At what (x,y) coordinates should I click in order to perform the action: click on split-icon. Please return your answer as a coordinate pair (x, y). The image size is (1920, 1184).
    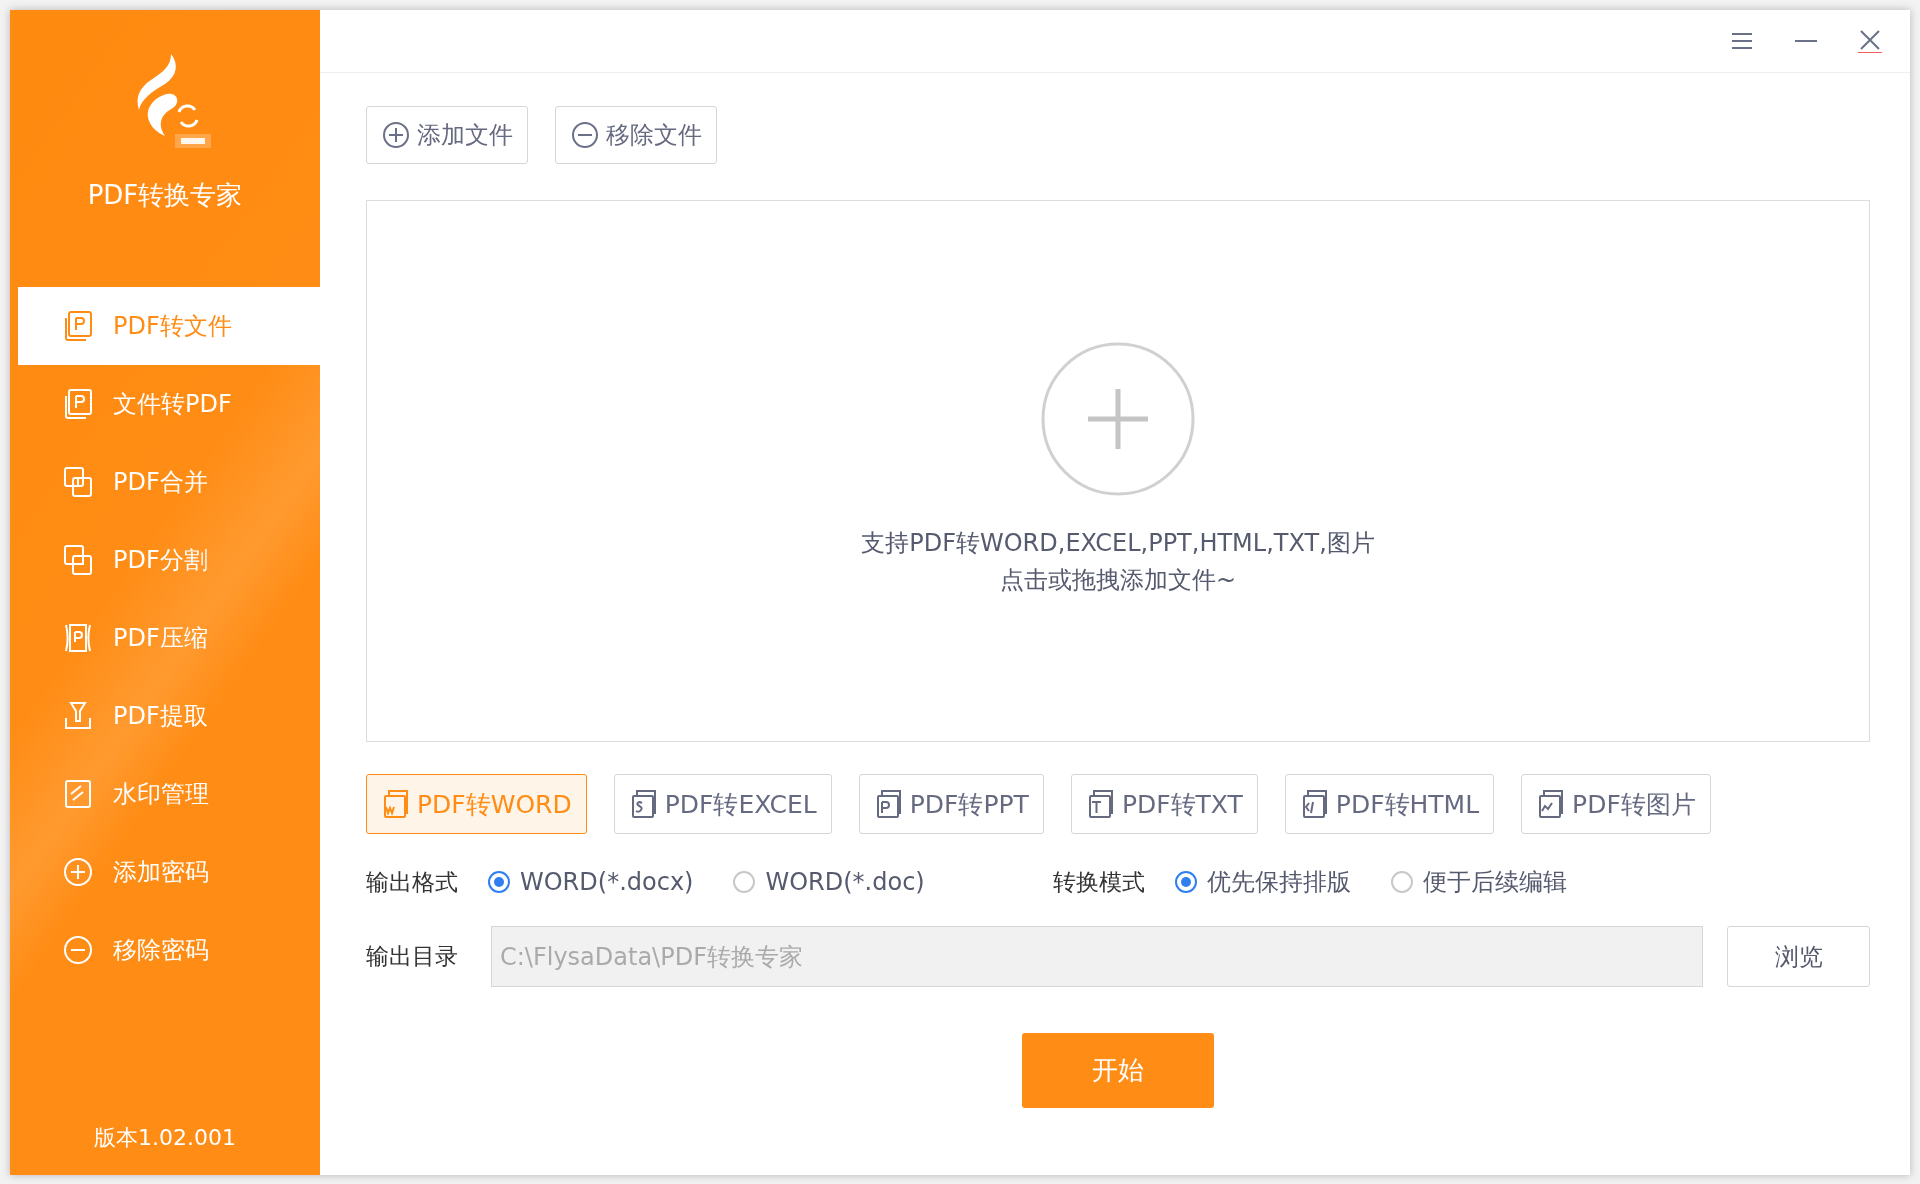
    Looking at the image, I should click on (78, 560).